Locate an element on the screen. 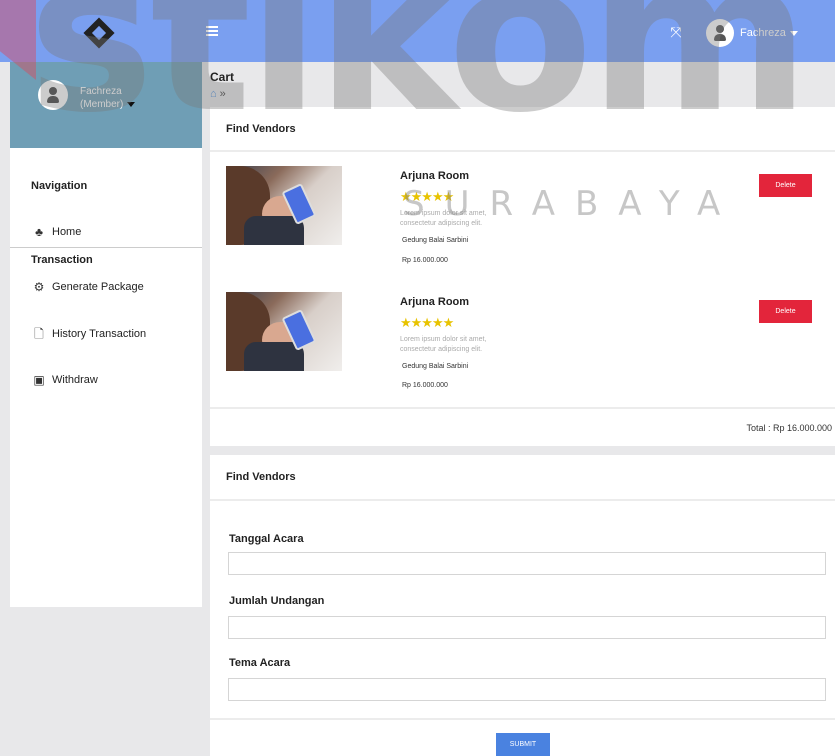 This screenshot has height=756, width=835. tema-acara-input is located at coordinates (527, 689).